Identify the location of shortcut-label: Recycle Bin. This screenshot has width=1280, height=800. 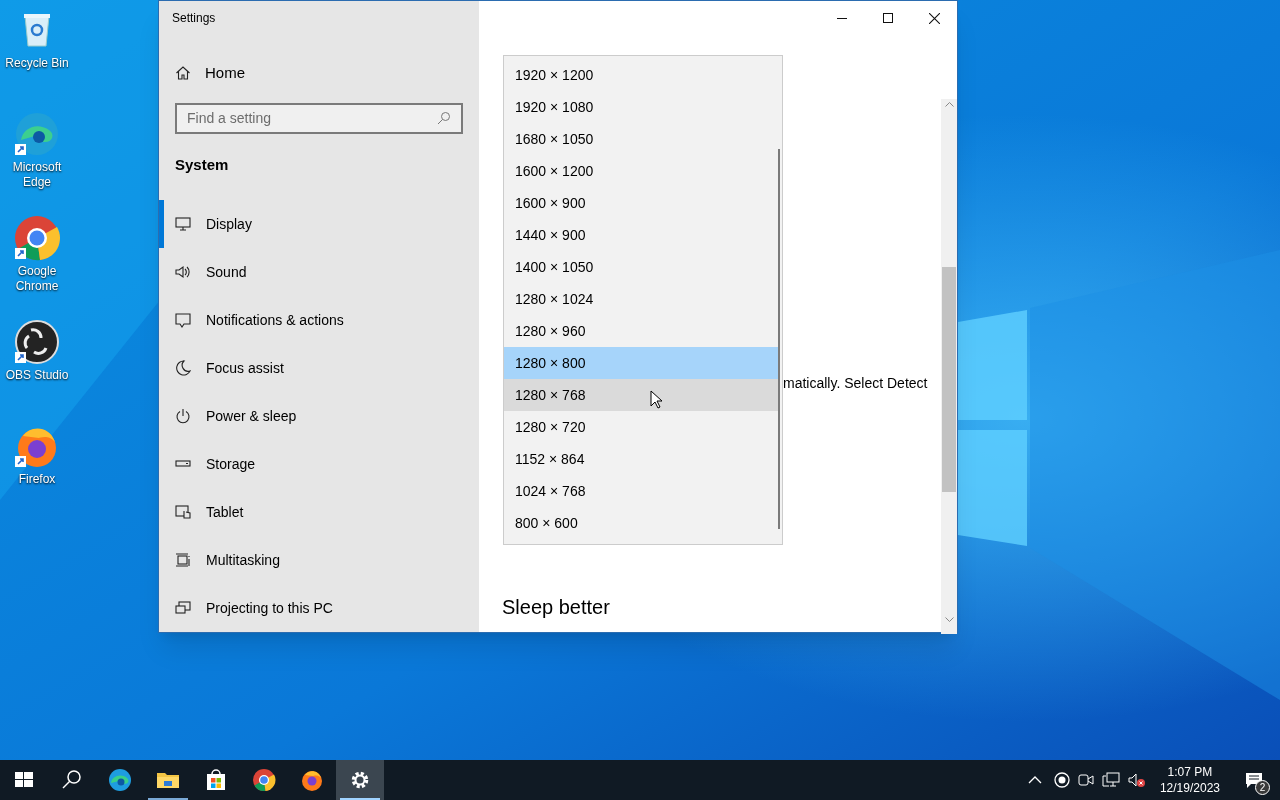
(37, 63).